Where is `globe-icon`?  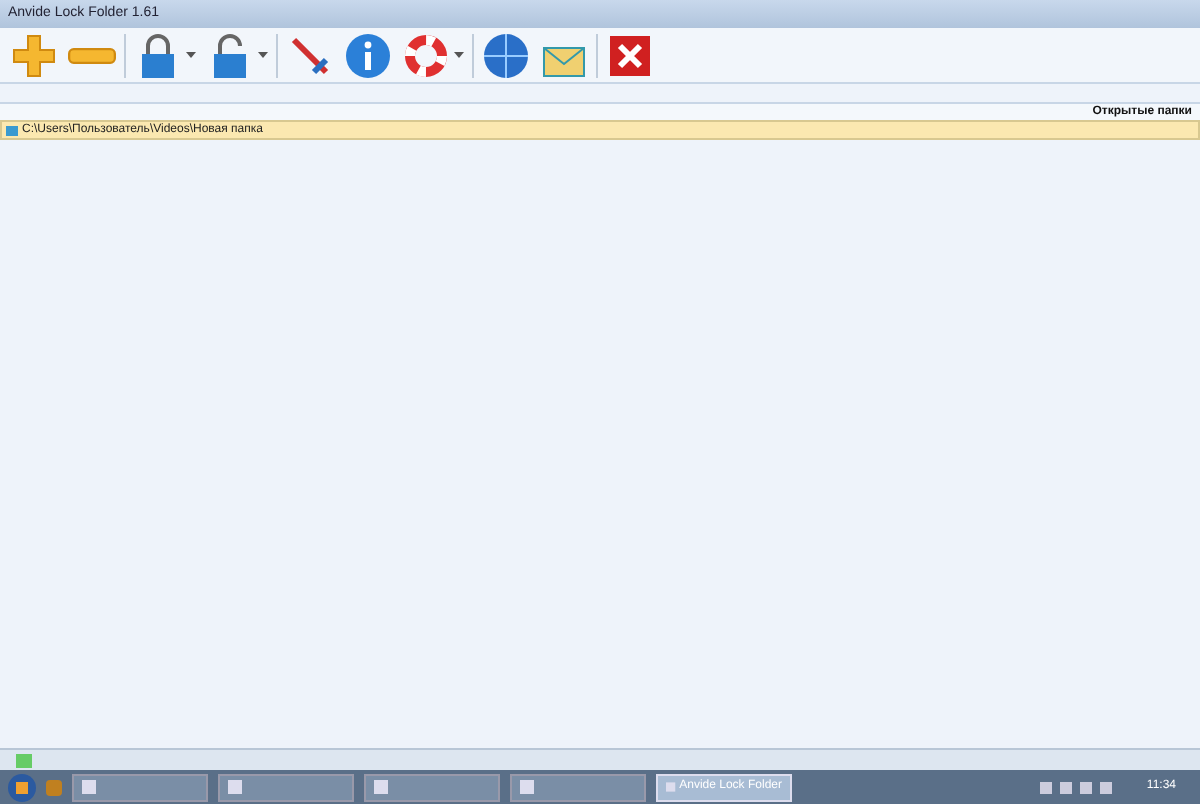
globe-icon is located at coordinates (506, 55).